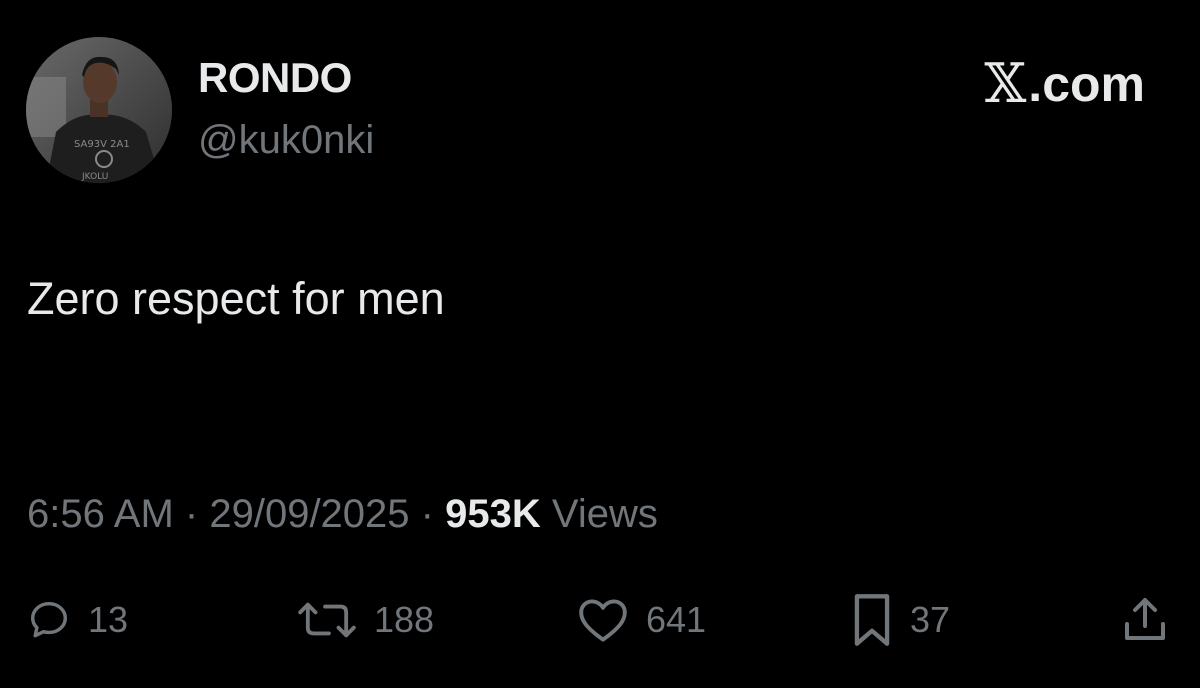  Describe the element at coordinates (100, 514) in the screenshot. I see `tweet-time: 6:56 AM` at that location.